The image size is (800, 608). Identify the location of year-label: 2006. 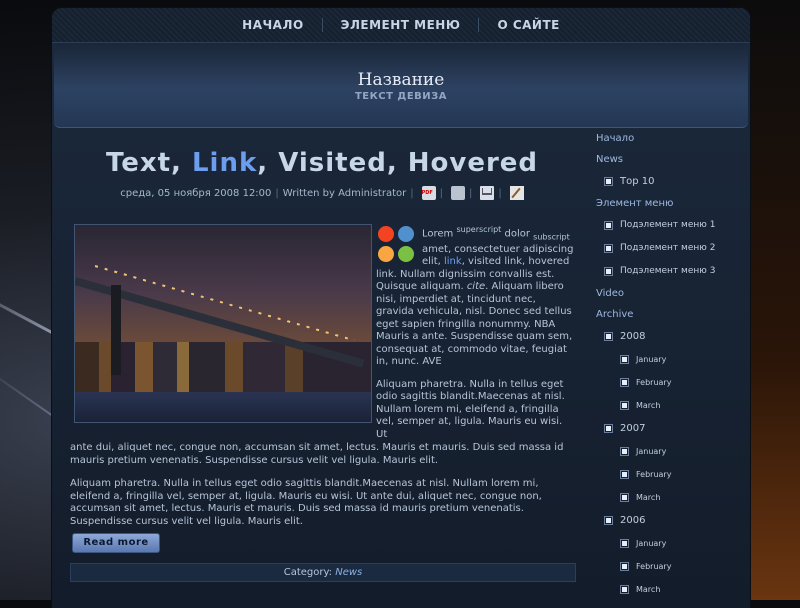
(633, 520).